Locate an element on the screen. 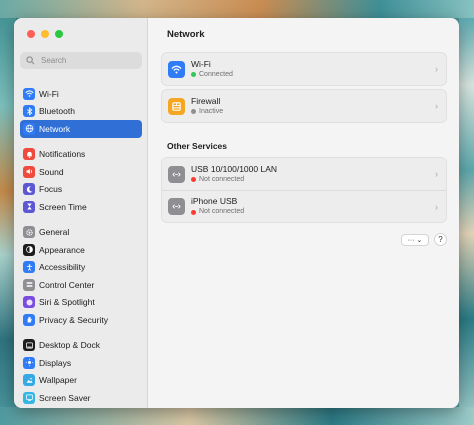  sidebar-item-label: Accessibility is located at coordinates (62, 267).